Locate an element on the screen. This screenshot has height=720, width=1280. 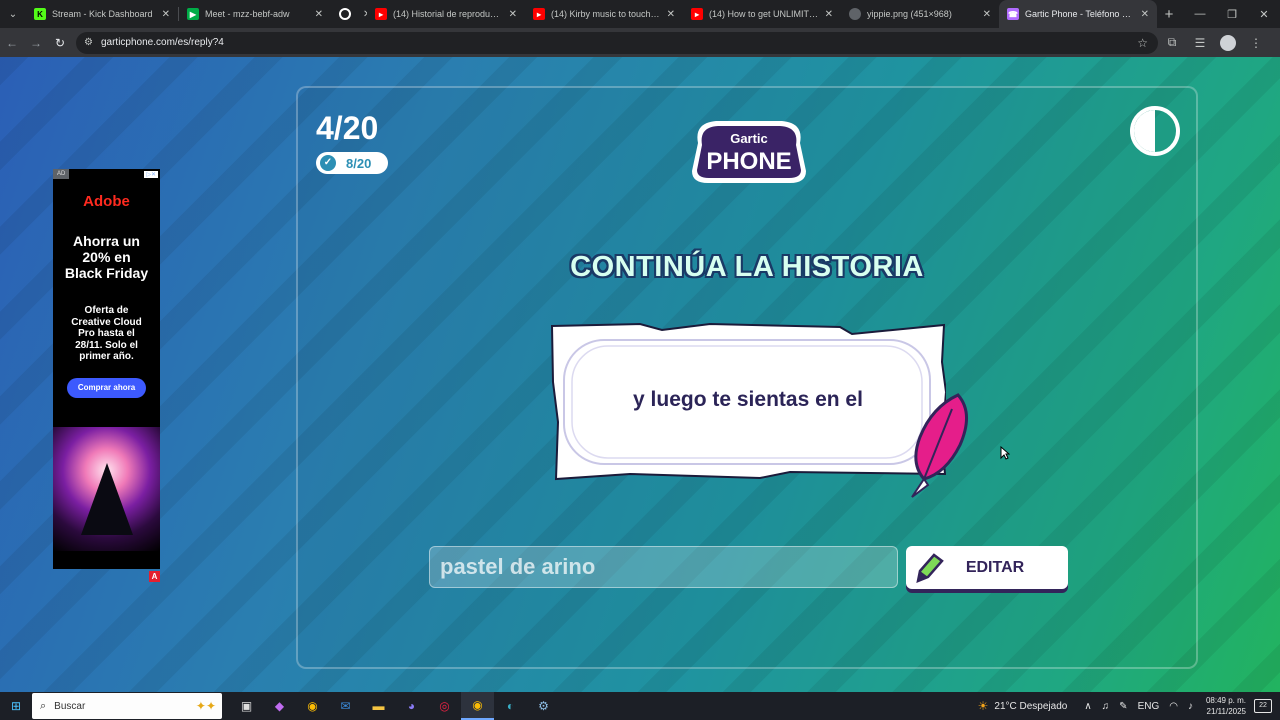
tab-yippie-image: yippie.png (451×968) ✕ is located at coordinates (920, 14).